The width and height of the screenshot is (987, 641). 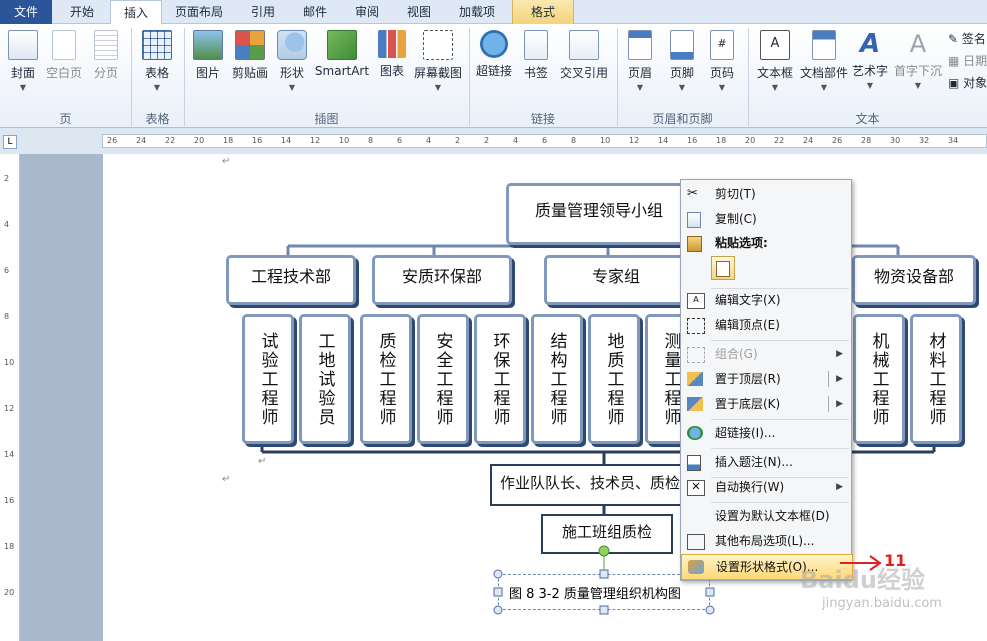 What do you see at coordinates (741, 243) in the screenshot?
I see `menu-item-label: 粘贴选项:` at bounding box center [741, 243].